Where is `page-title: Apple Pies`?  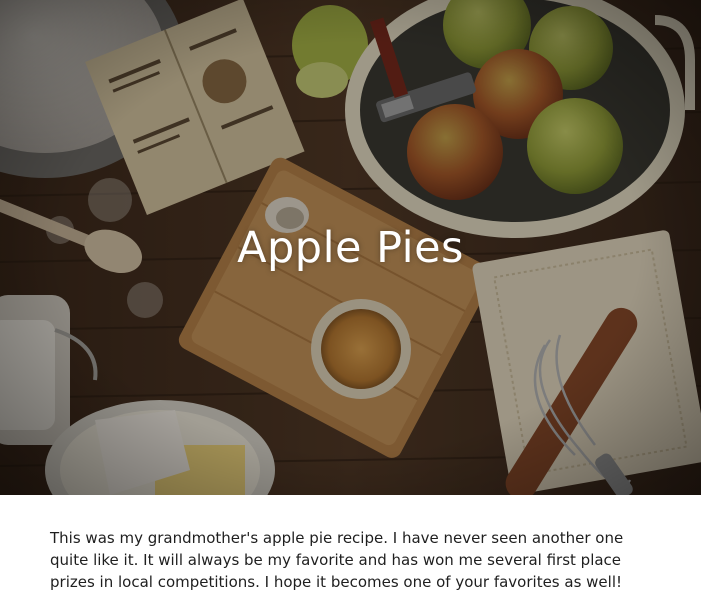 page-title: Apple Pies is located at coordinates (350, 248).